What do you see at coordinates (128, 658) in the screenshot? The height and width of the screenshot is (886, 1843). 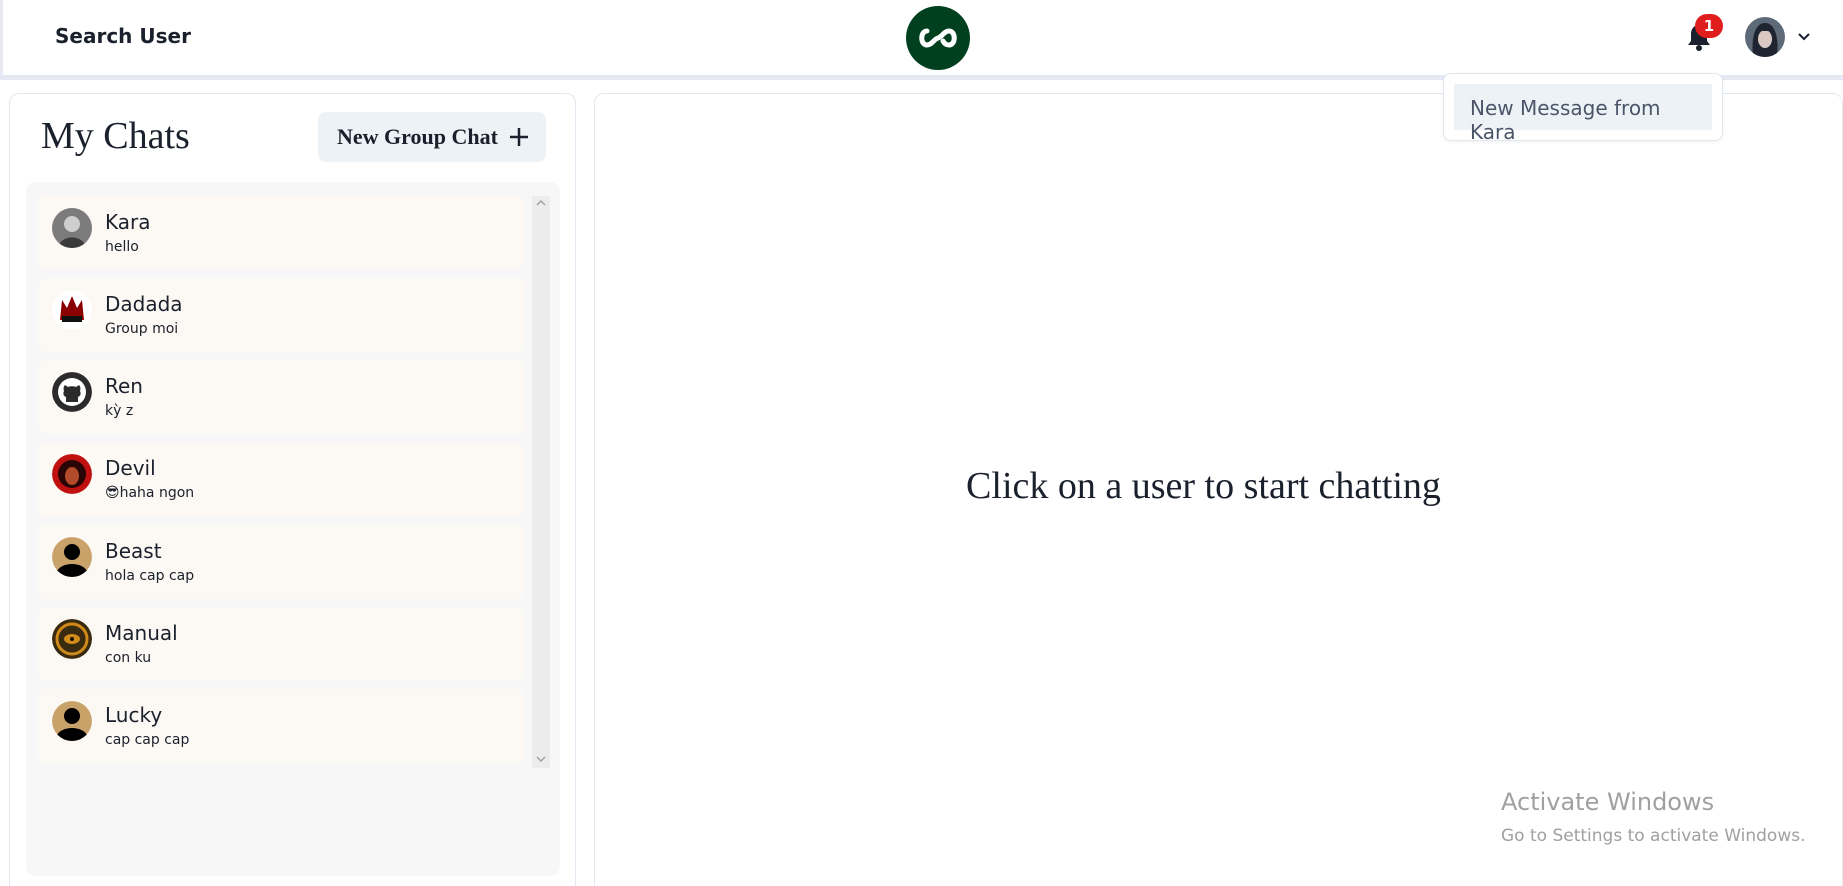 I see `chat-last-message: con ku` at bounding box center [128, 658].